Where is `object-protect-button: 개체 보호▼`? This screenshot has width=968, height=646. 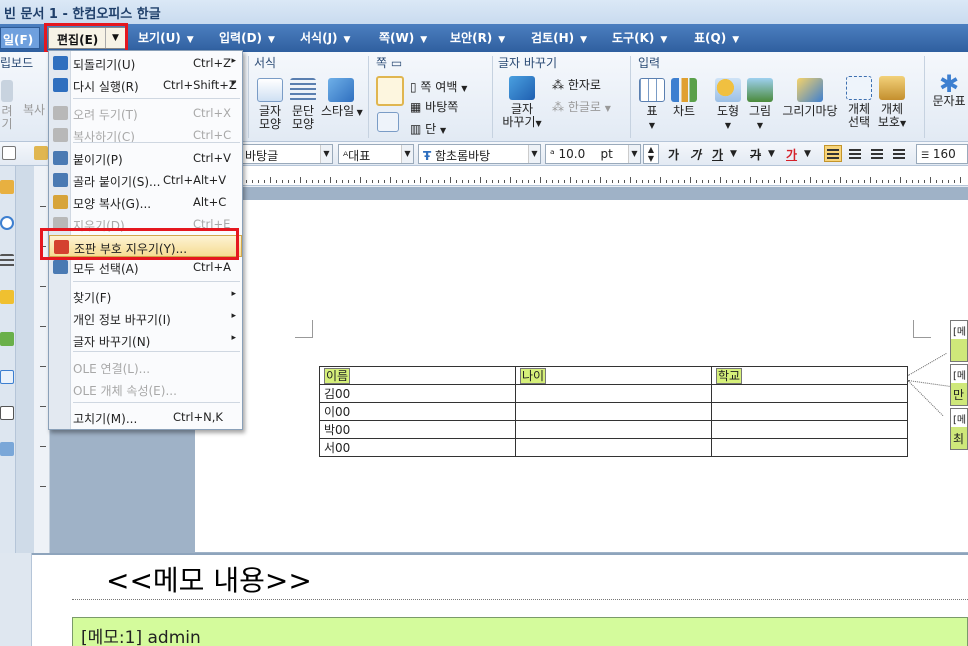
object-protect-button: 개체 보호▼ is located at coordinates (892, 103).